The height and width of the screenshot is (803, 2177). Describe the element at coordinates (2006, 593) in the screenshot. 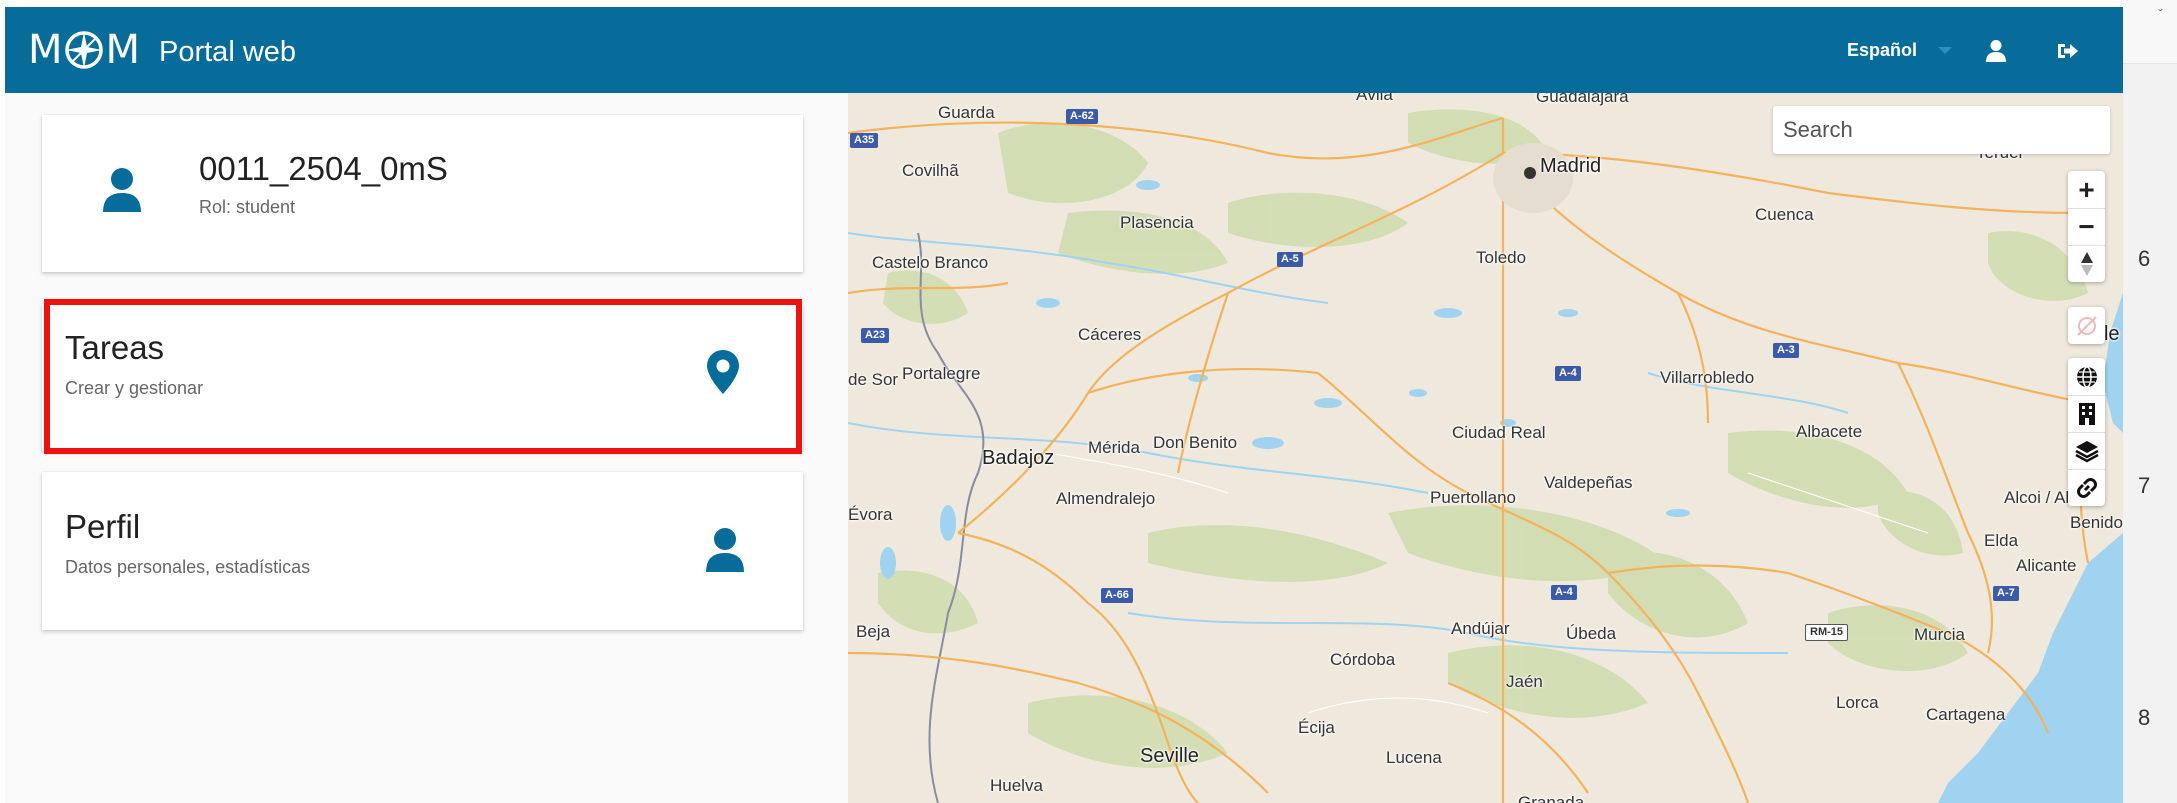

I see `road-shield: A-7` at that location.